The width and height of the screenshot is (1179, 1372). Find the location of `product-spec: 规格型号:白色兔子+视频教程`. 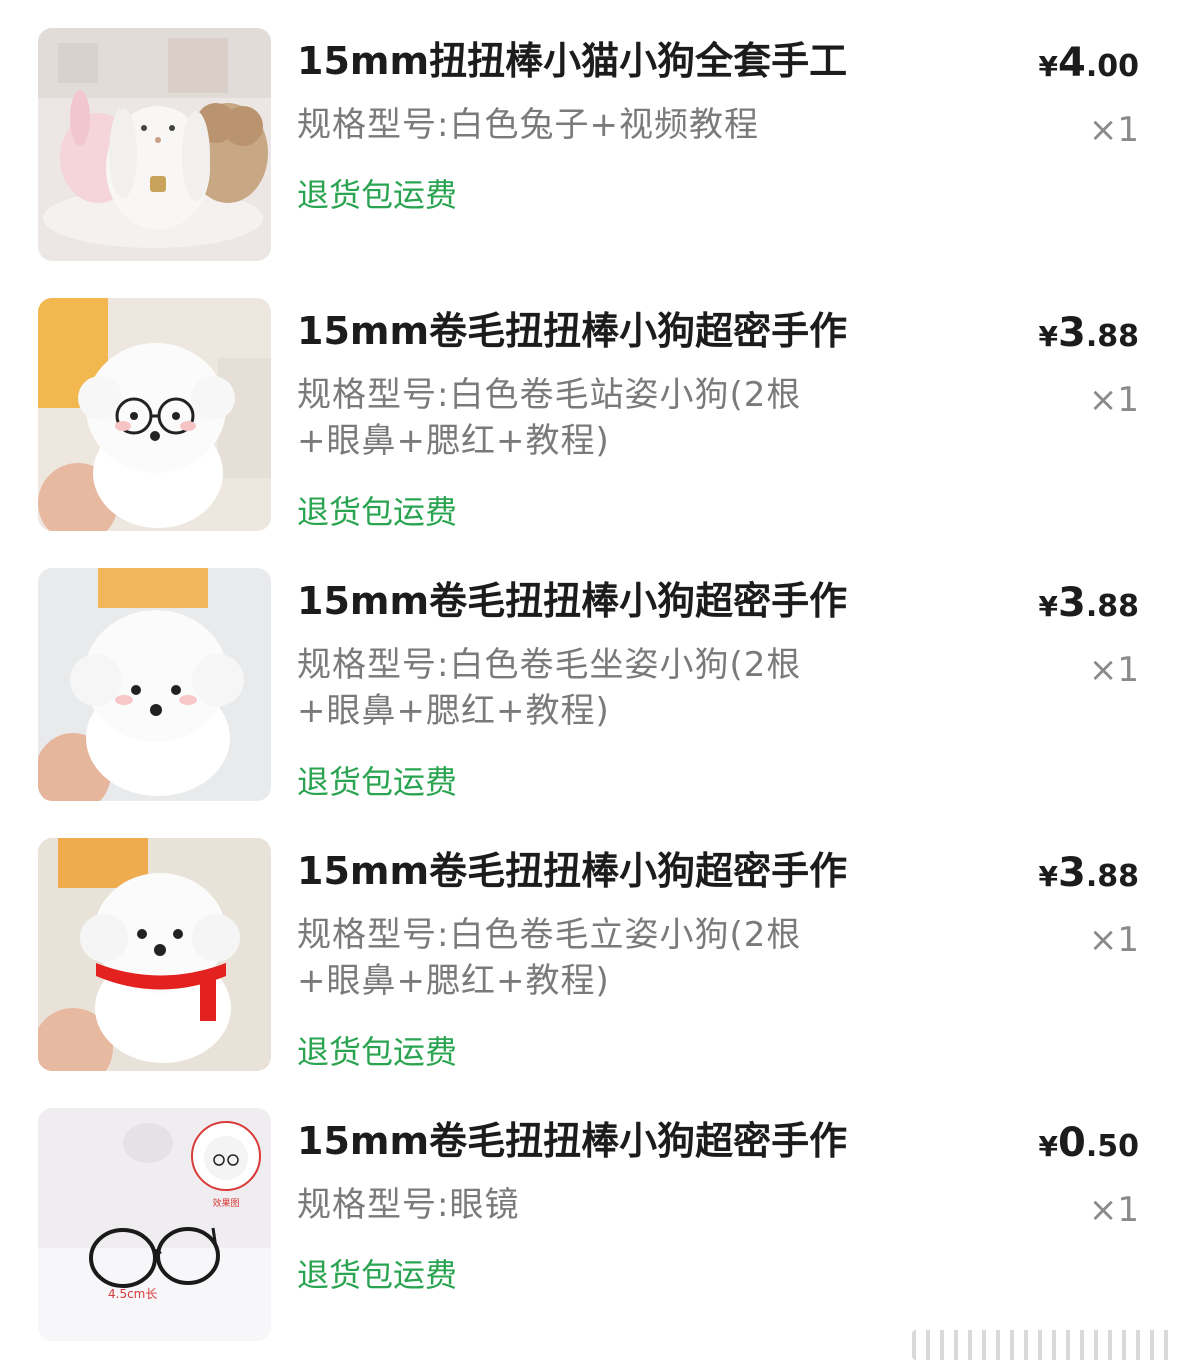

product-spec: 规格型号:白色兔子+视频教程 is located at coordinates (597, 125).